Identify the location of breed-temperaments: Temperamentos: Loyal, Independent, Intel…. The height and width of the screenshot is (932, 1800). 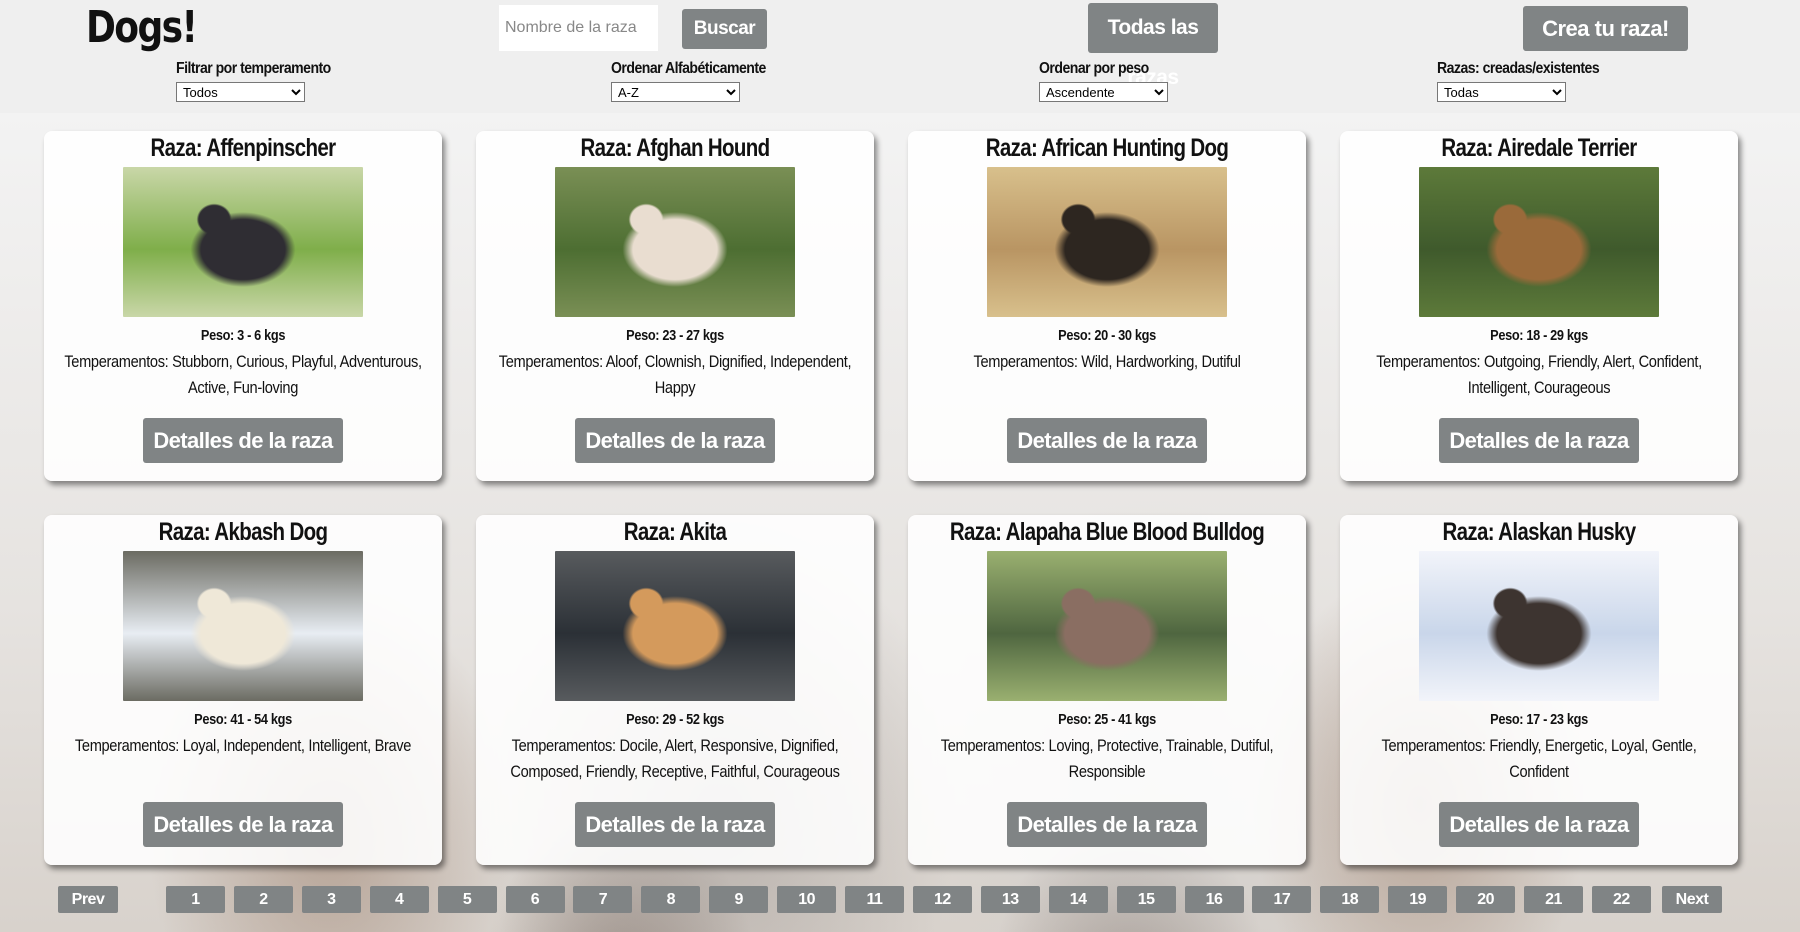
(243, 745).